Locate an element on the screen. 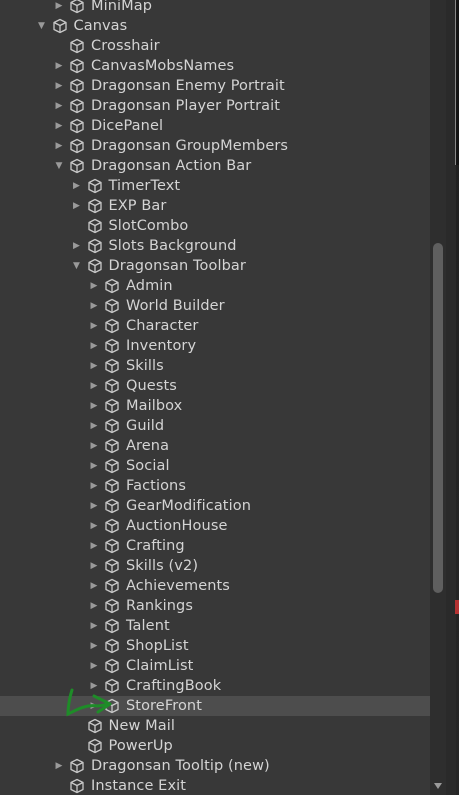 The image size is (459, 795). tree-row-label: Mailbox is located at coordinates (154, 406).